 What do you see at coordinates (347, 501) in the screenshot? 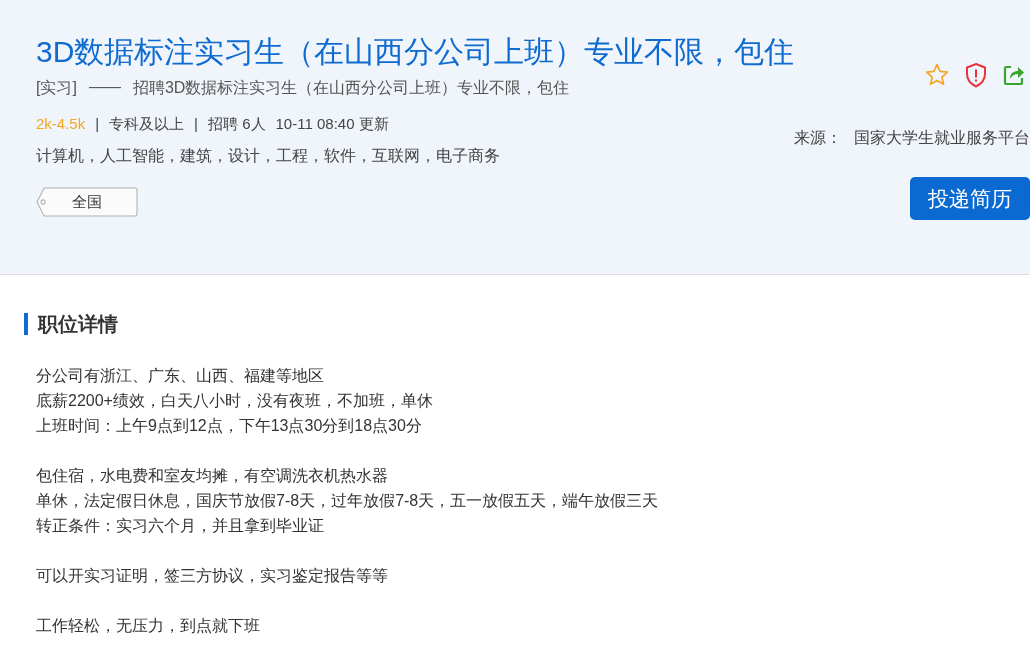
I see `detail-line: 单休，法定假日休息，国庆节放假7-8天，过年放假7-8天，五一放假五天，端午放假三天` at bounding box center [347, 501].